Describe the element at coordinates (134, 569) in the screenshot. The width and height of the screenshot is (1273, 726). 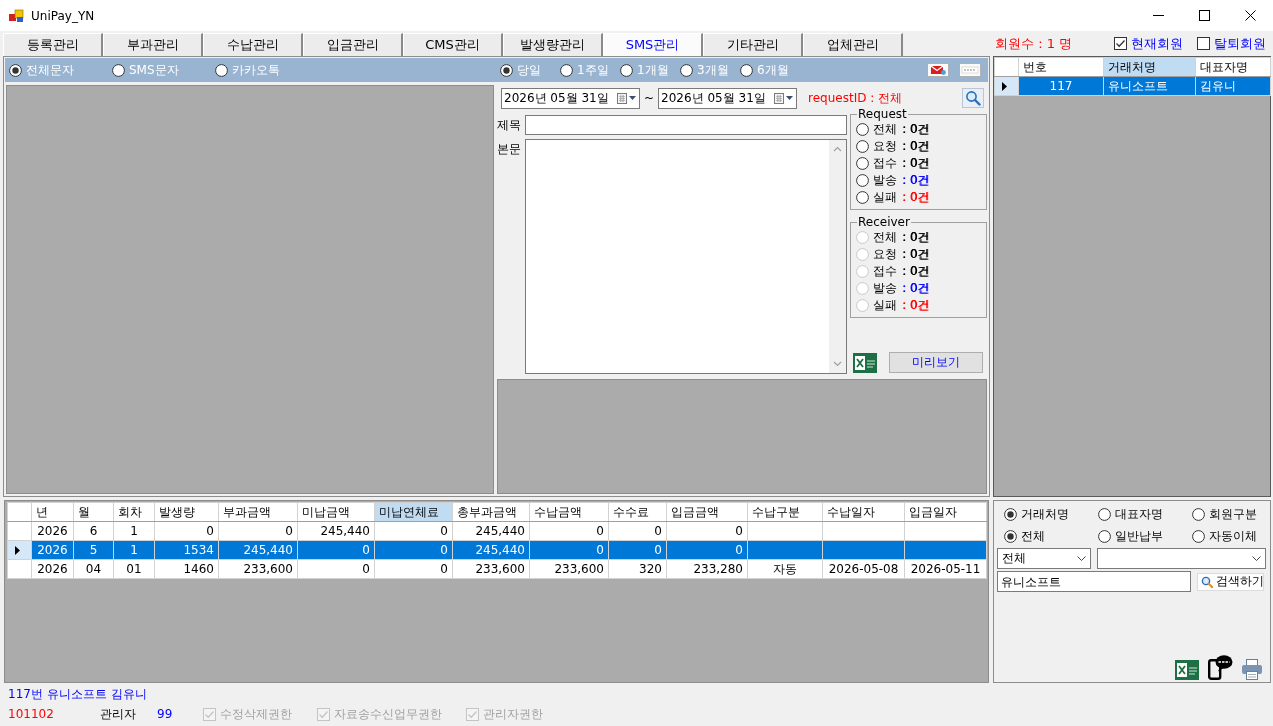
I see `table-cell: 01` at that location.